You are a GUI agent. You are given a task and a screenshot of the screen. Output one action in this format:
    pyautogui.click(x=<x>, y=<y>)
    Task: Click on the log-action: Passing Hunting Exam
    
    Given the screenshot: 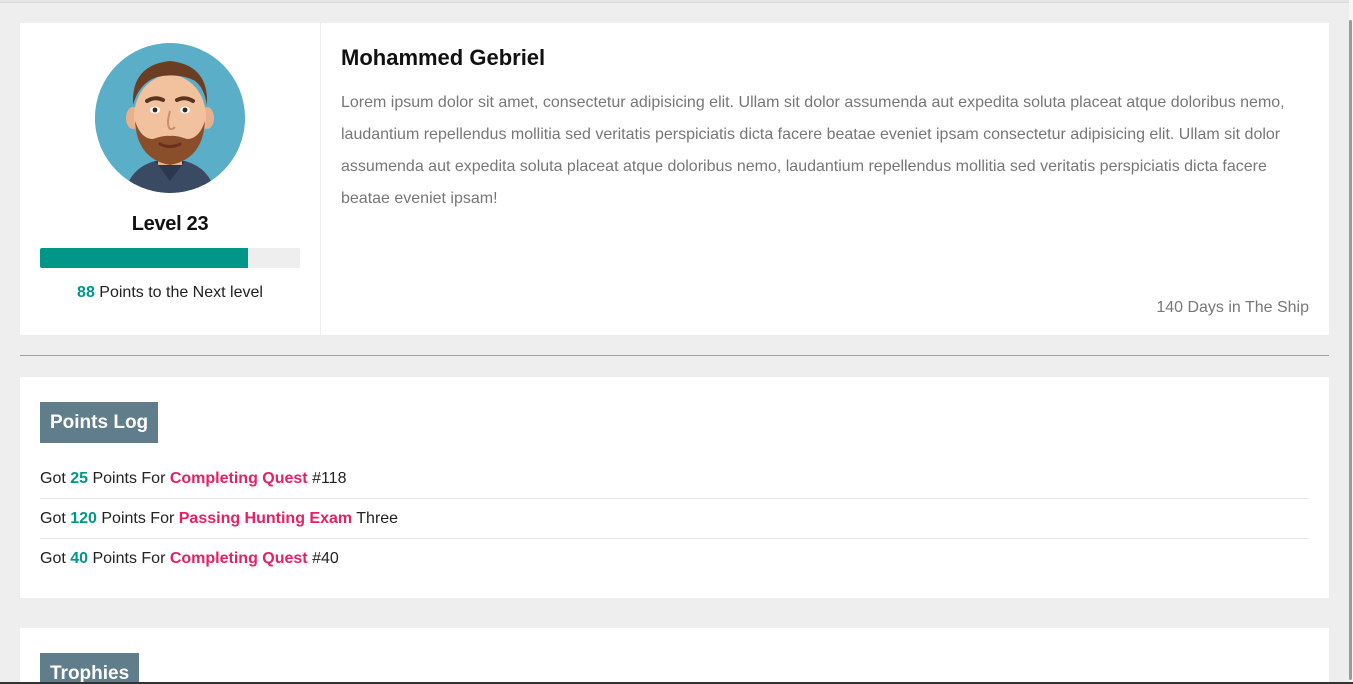 What is the action you would take?
    pyautogui.click(x=265, y=518)
    